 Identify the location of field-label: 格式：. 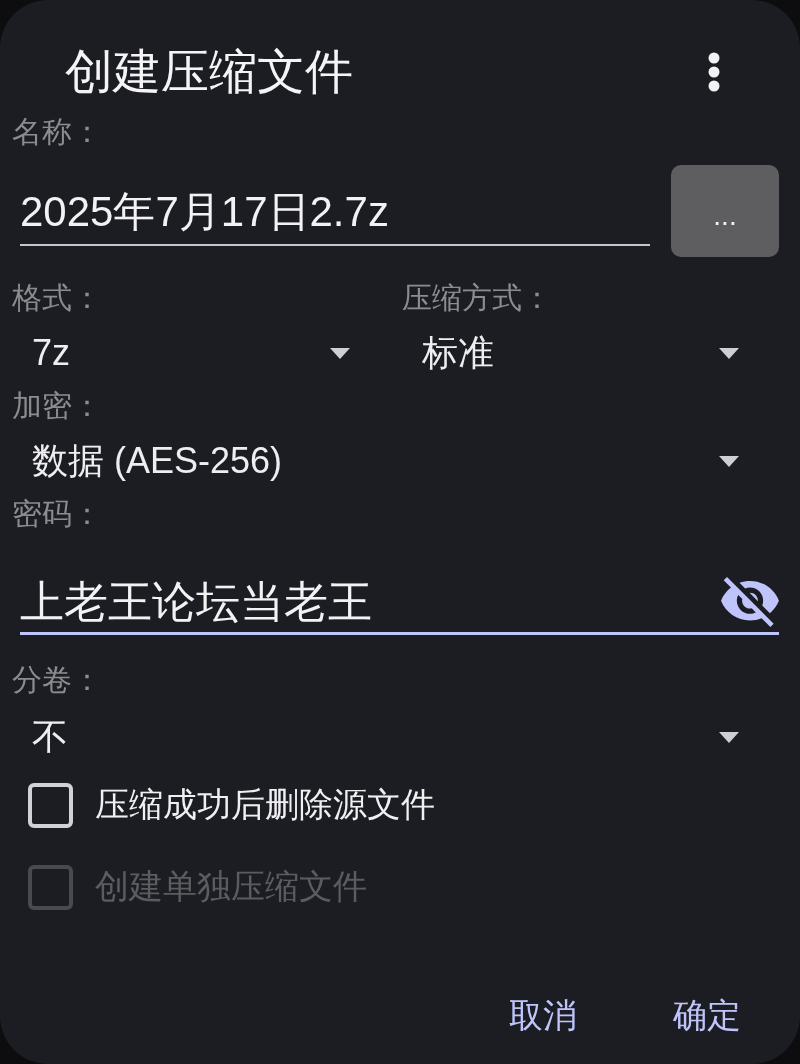
(57, 298).